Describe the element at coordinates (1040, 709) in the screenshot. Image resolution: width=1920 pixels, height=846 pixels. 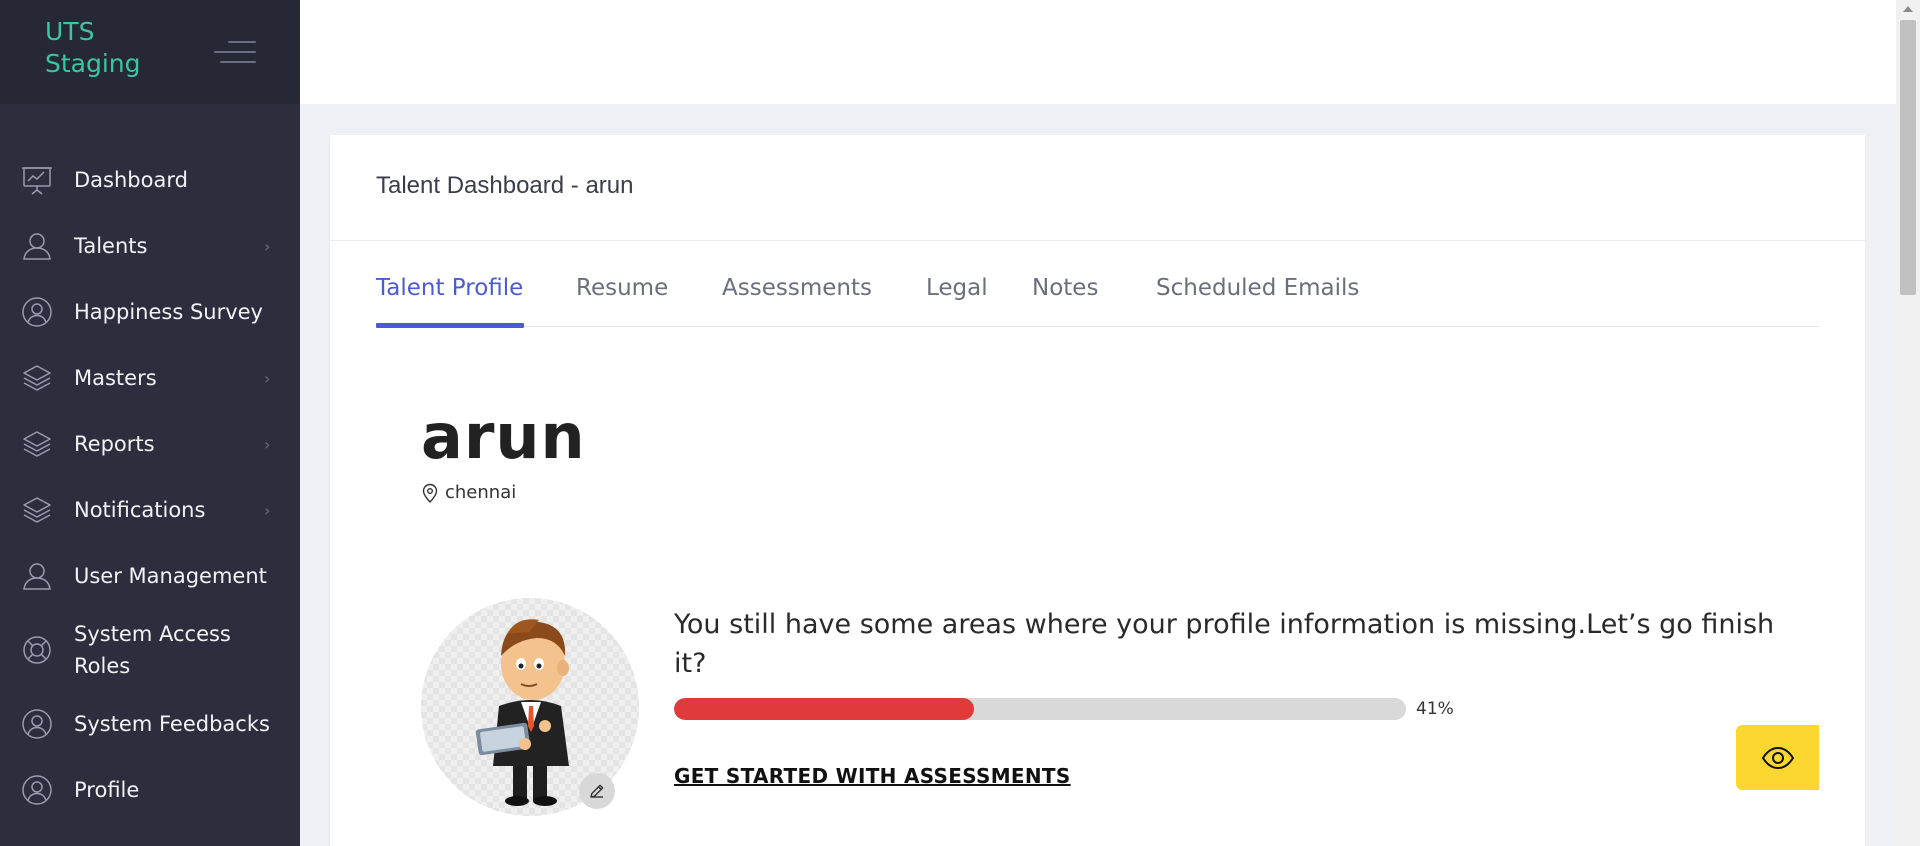
I see `profile-completion-bar` at that location.